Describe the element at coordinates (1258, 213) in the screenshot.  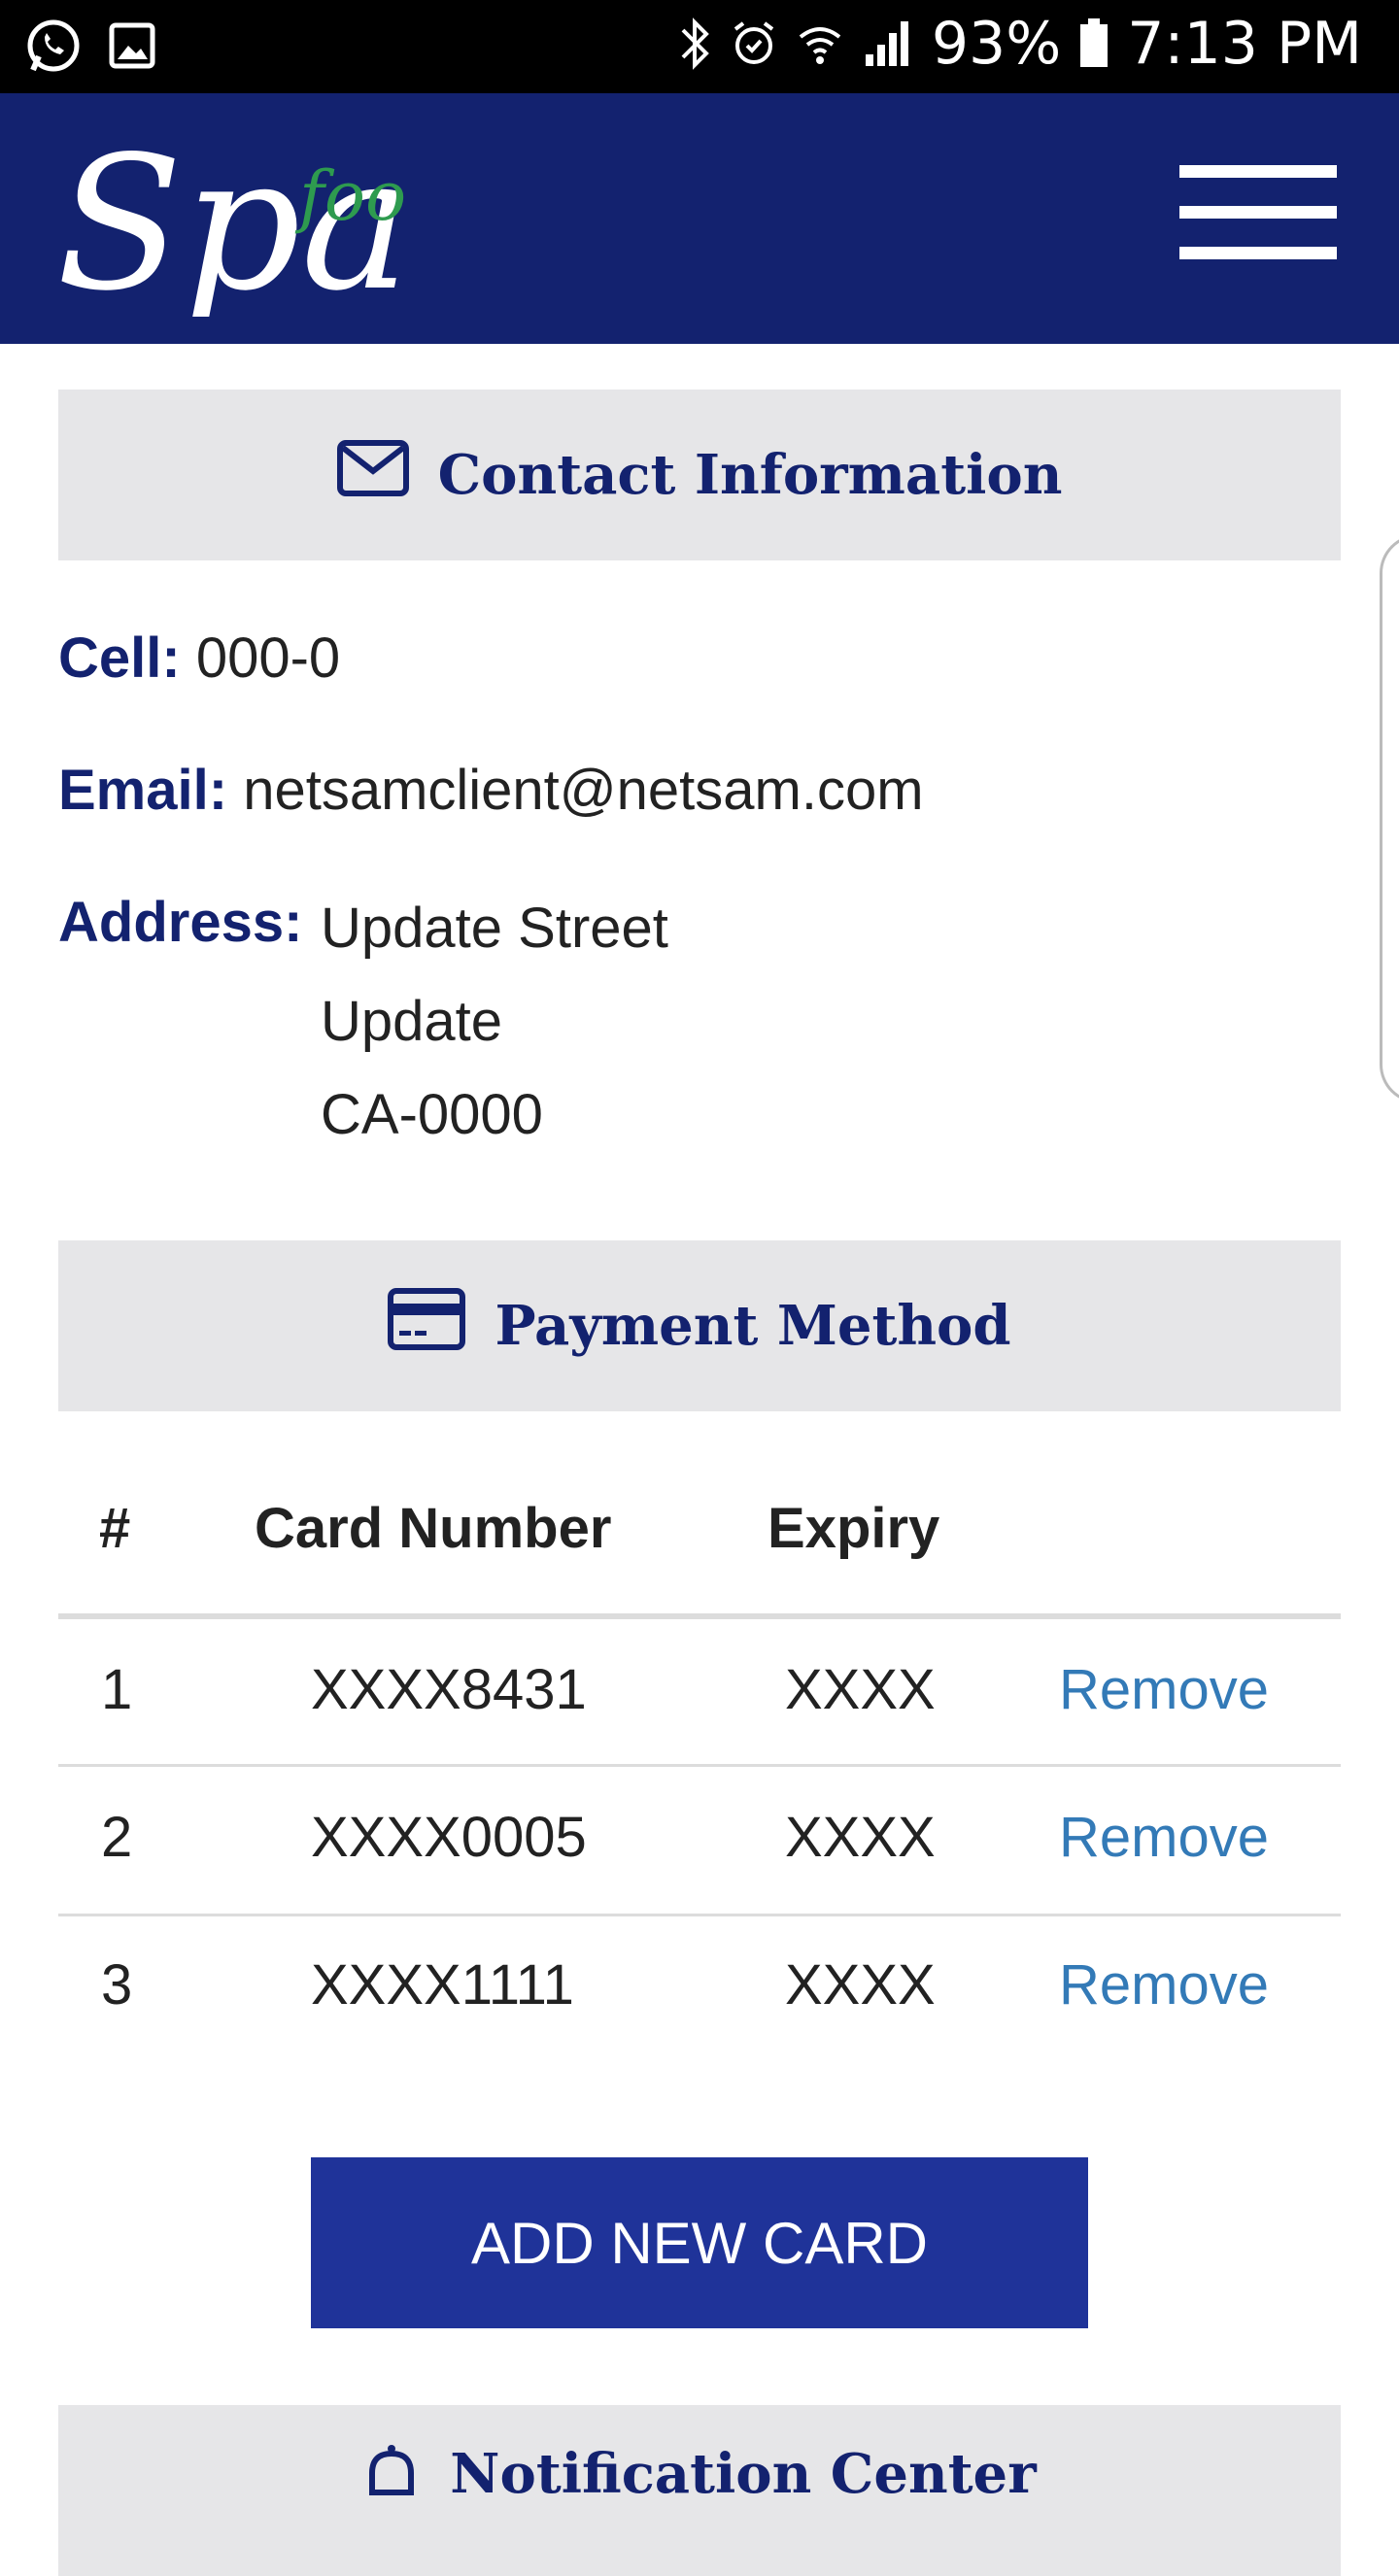
I see `hamburger-menu-icon` at that location.